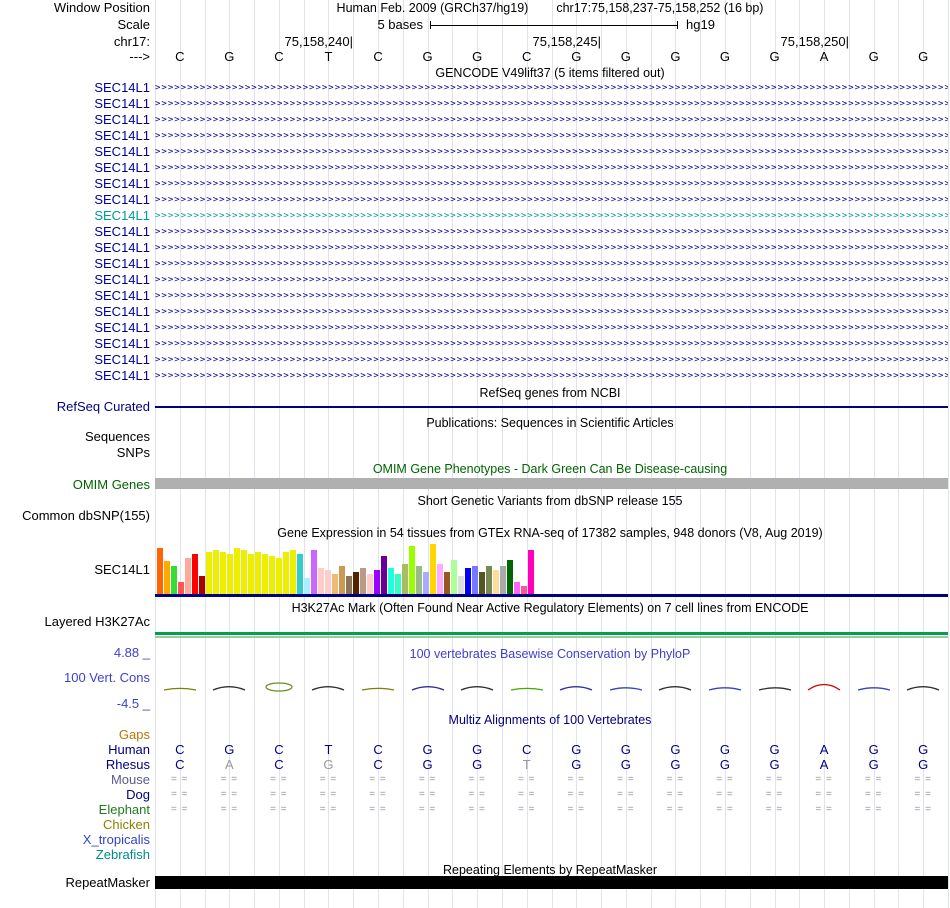  What do you see at coordinates (75, 795) in the screenshot?
I see `species-label-dog: Dog` at bounding box center [75, 795].